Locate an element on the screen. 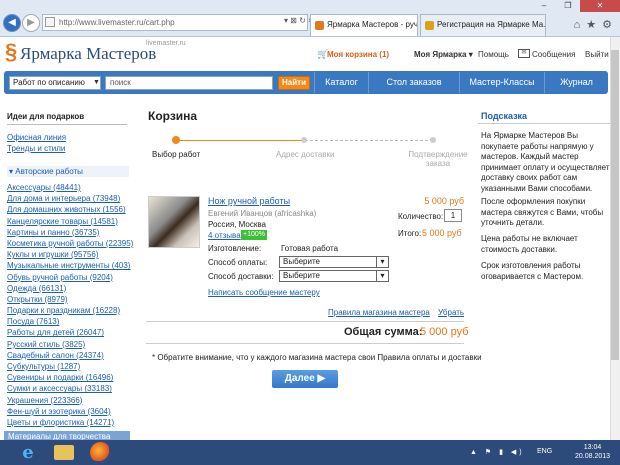  back-button: ◀ is located at coordinates (12, 23).